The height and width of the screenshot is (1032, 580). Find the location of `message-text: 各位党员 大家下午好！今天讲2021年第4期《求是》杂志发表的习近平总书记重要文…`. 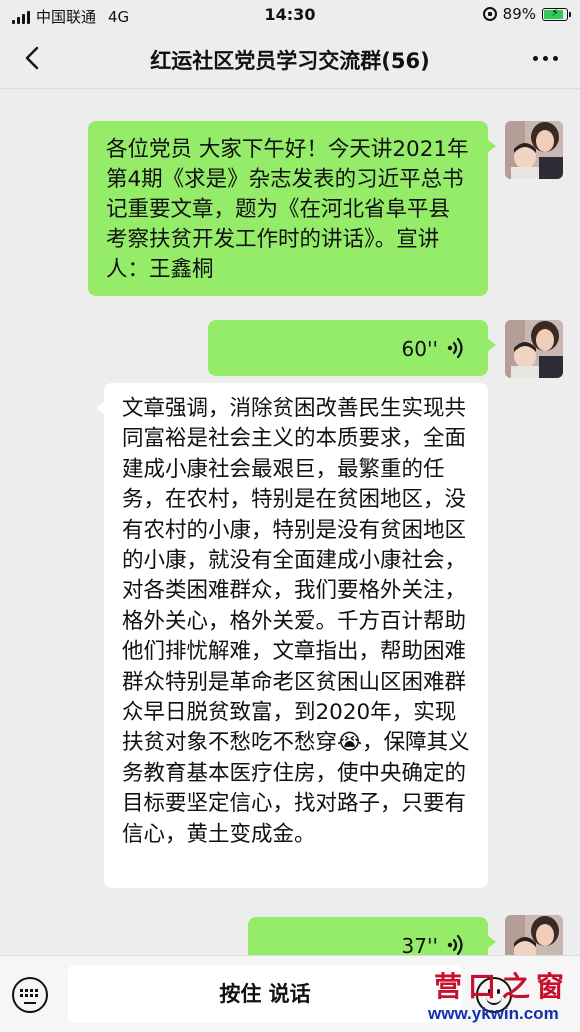

message-text: 各位党员 大家下午好！今天讲2021年第4期《求是》杂志发表的习近平总书记重要文… is located at coordinates (287, 209).